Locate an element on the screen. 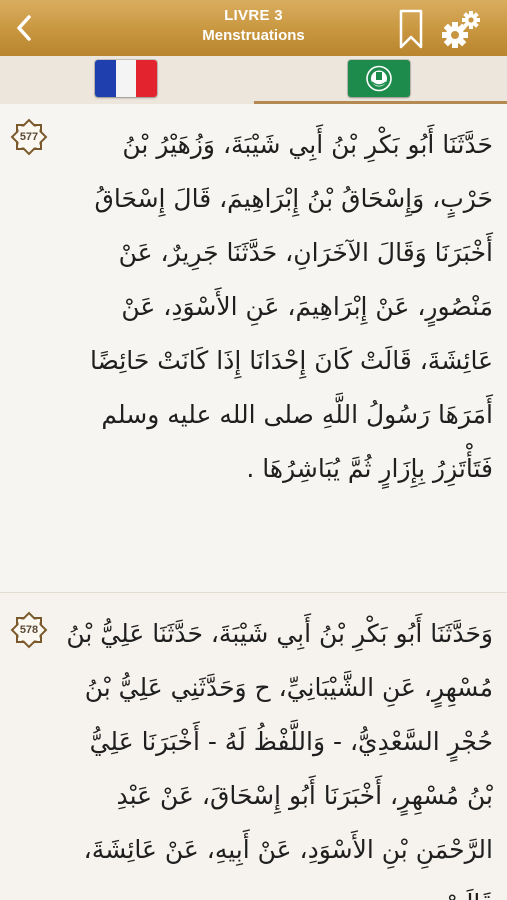 The image size is (507, 900). france-flag-icon is located at coordinates (126, 78).